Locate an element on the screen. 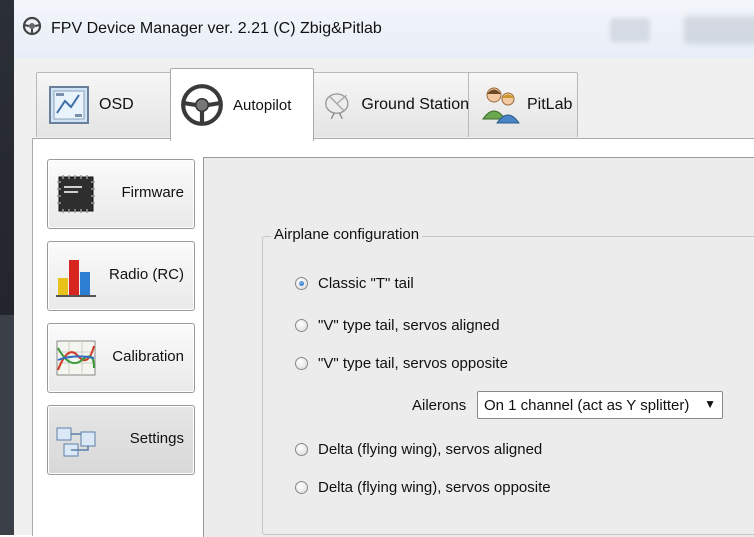 The width and height of the screenshot is (754, 537). curves-icon is located at coordinates (76, 358).